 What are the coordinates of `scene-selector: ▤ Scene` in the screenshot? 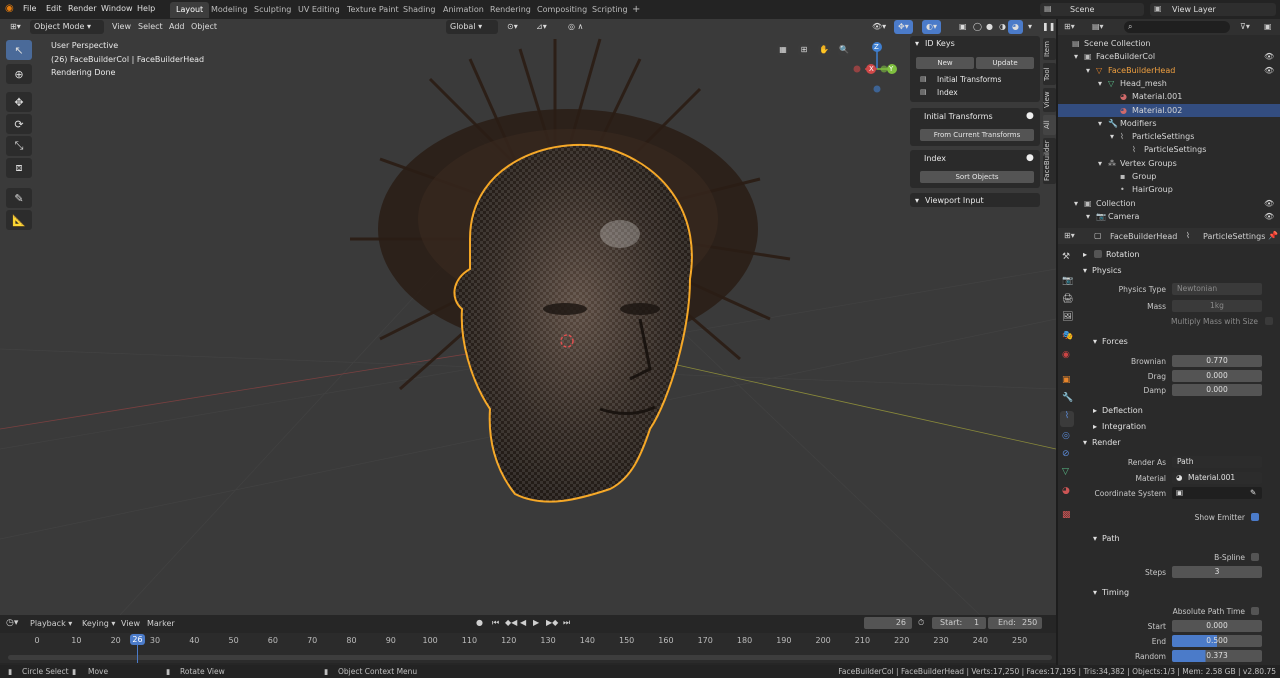 It's located at (1092, 9).